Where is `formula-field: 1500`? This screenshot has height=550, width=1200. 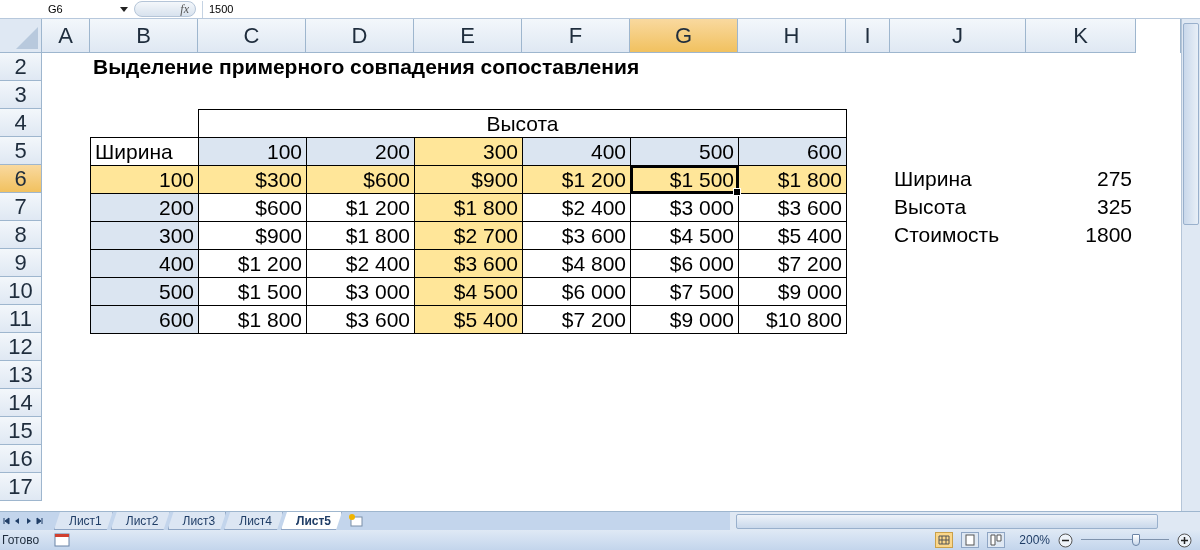
formula-field: 1500 is located at coordinates (701, 9).